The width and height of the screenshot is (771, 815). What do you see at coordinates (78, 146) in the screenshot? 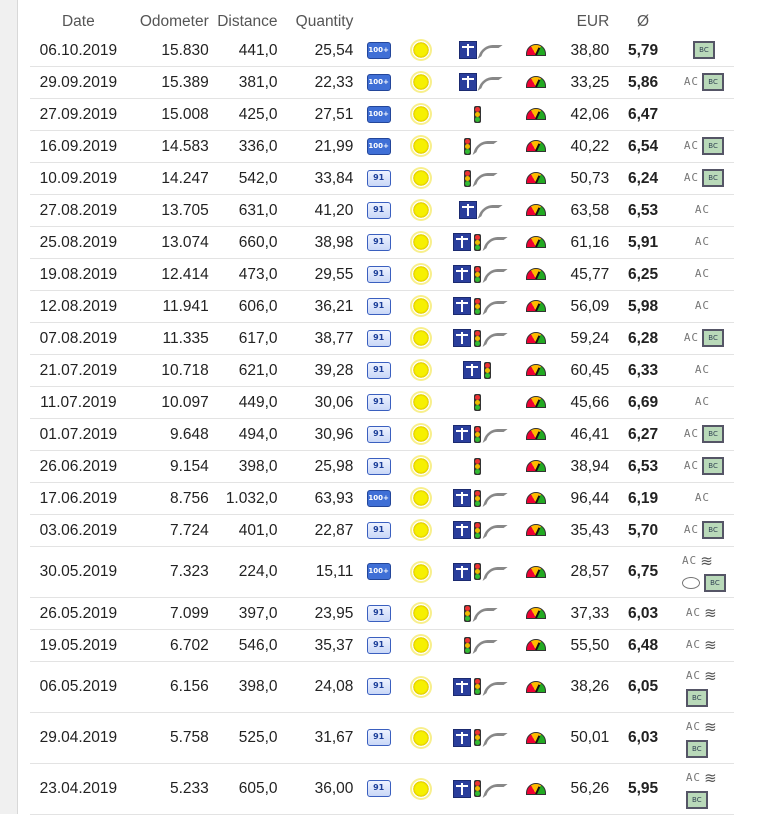
I see `cell-date: 16.09.2019` at bounding box center [78, 146].